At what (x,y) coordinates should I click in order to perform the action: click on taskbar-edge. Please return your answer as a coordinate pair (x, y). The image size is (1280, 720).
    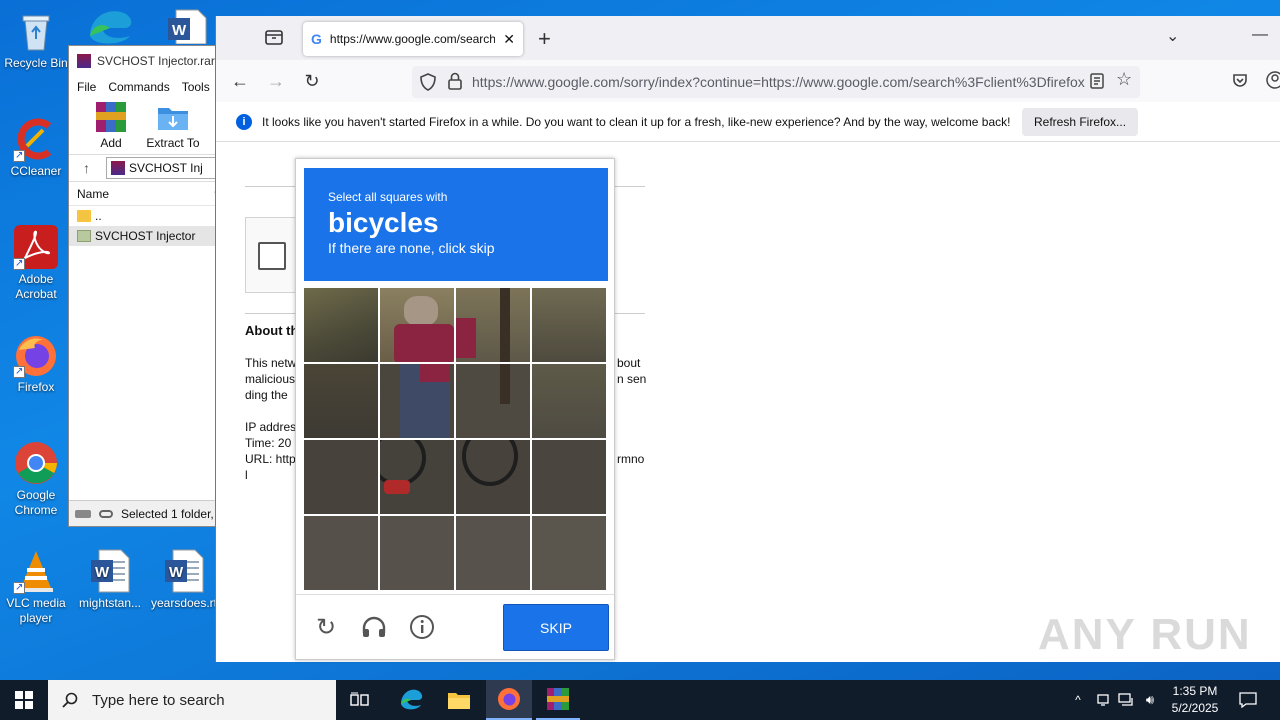
    Looking at the image, I should click on (411, 700).